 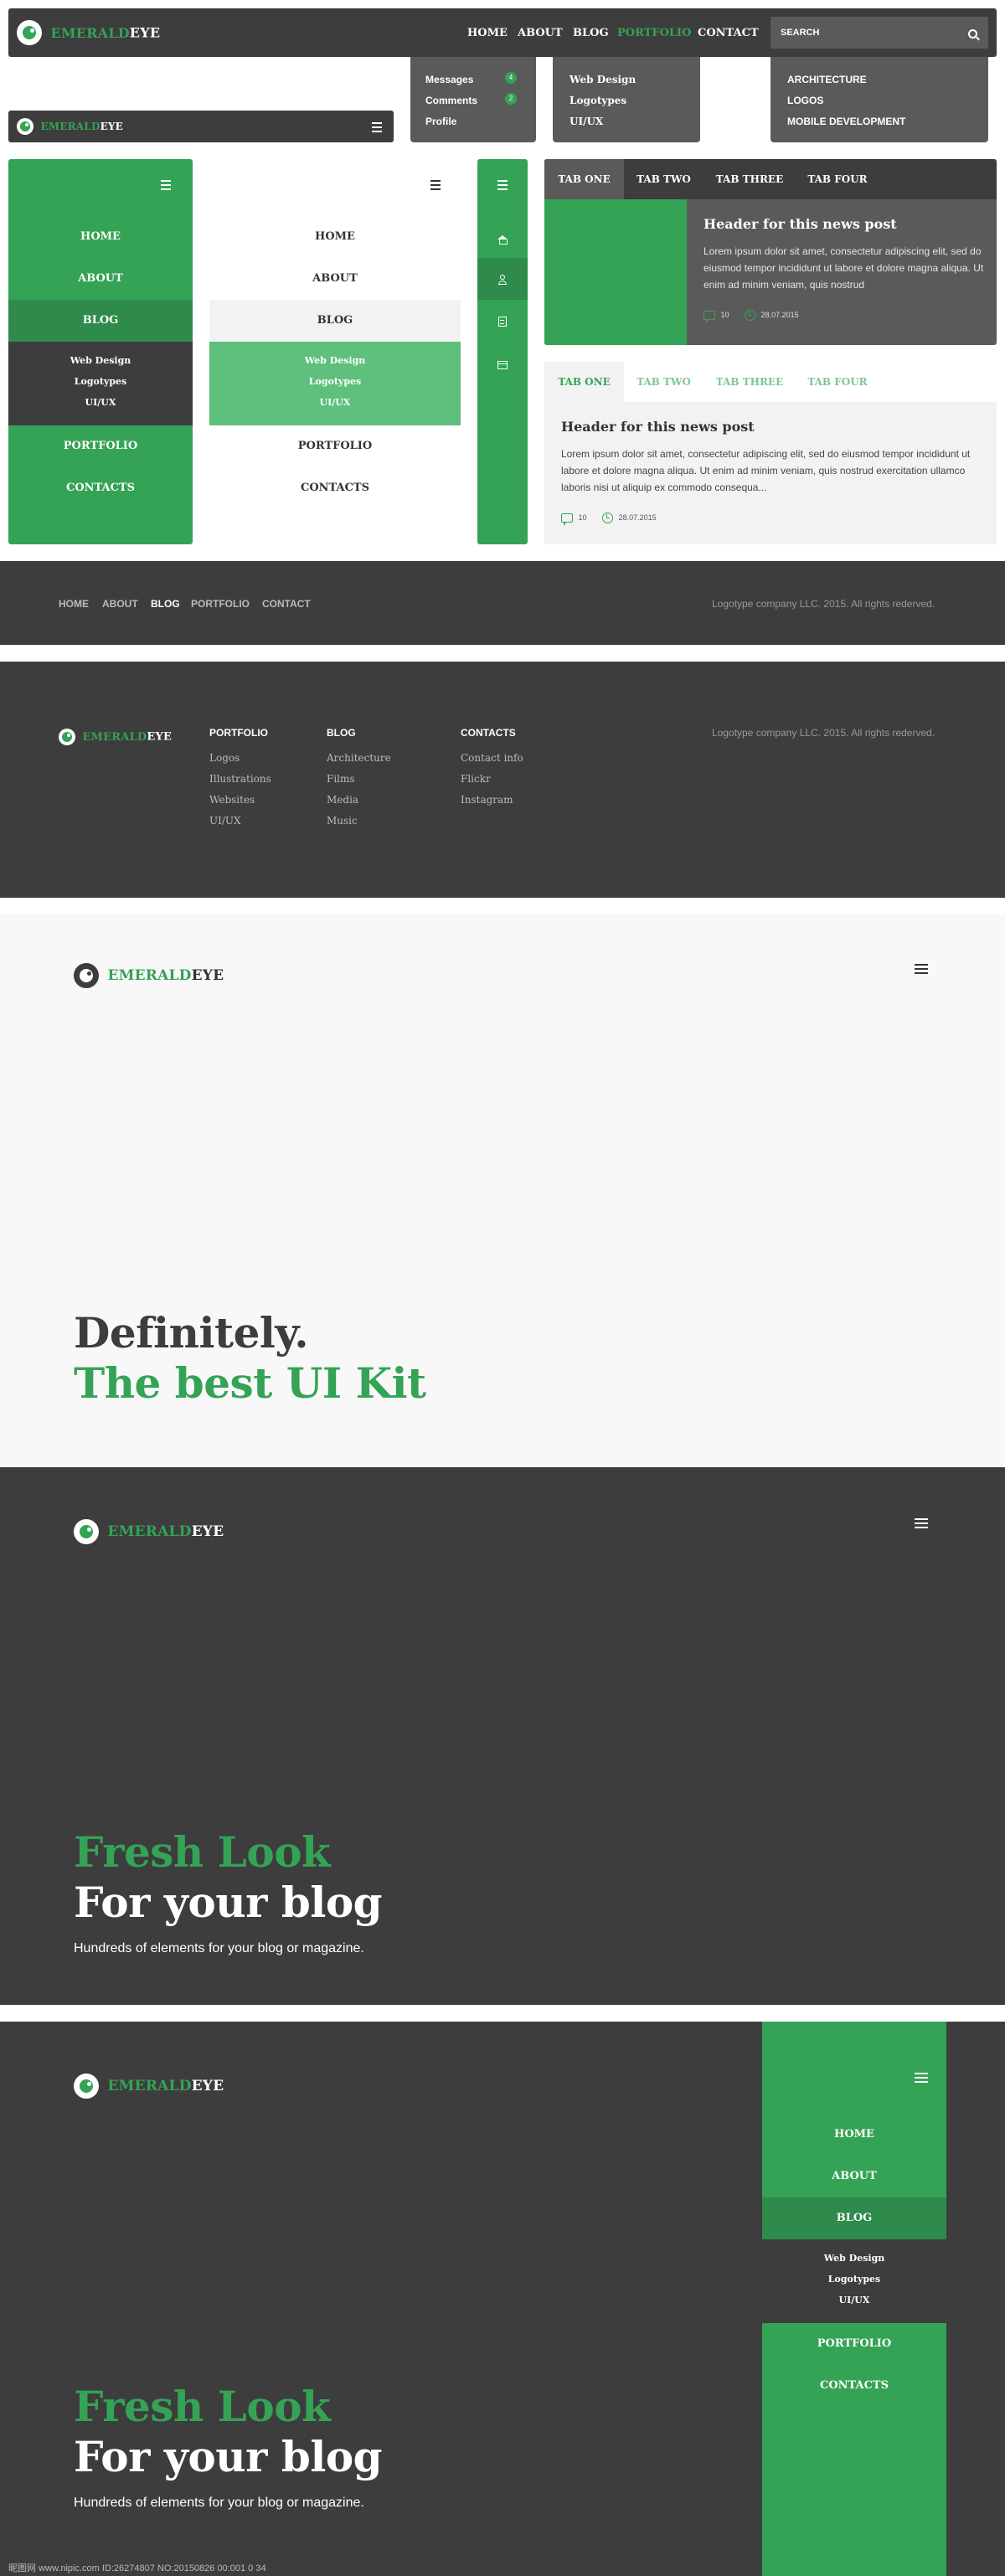 I want to click on footer-link-logos: Logos, so click(x=224, y=758).